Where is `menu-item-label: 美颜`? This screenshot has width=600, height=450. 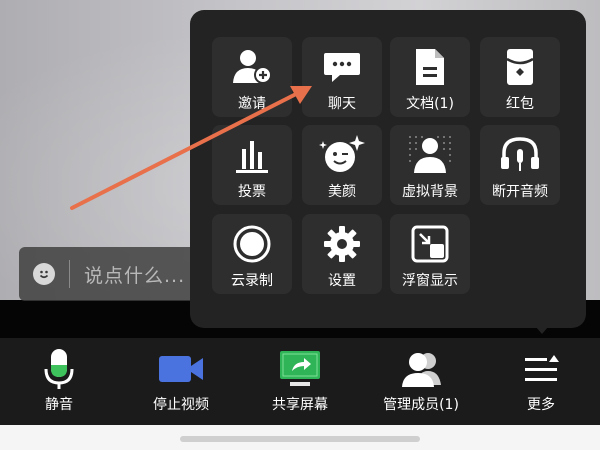 menu-item-label: 美颜 is located at coordinates (342, 192).